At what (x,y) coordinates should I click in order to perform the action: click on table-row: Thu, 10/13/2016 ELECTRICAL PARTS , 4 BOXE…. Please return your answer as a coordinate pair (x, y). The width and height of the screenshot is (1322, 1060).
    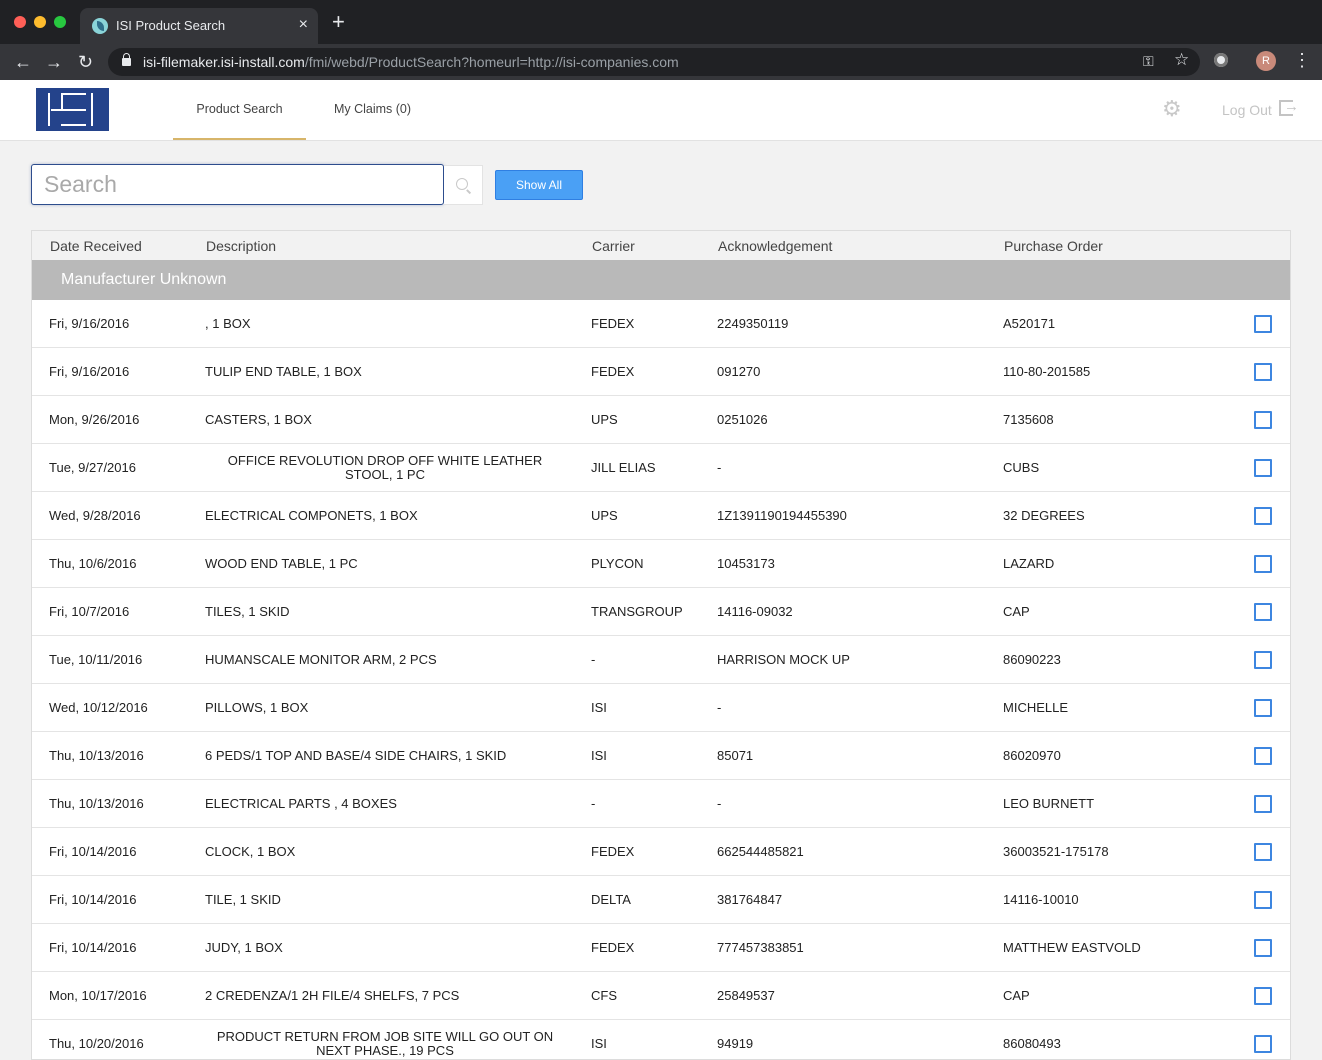
    Looking at the image, I should click on (661, 804).